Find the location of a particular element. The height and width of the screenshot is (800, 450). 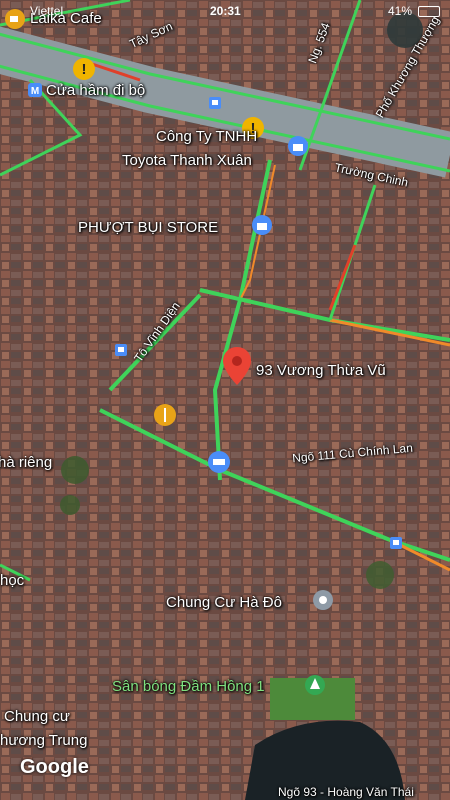

warning-icon: ! is located at coordinates (84, 69).